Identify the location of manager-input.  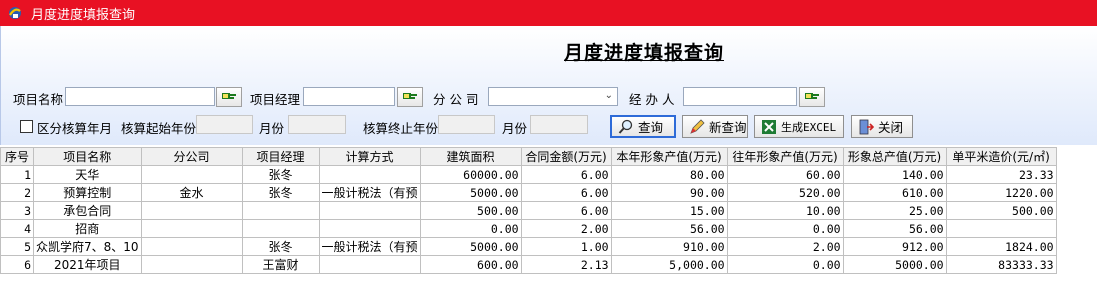
(349, 96).